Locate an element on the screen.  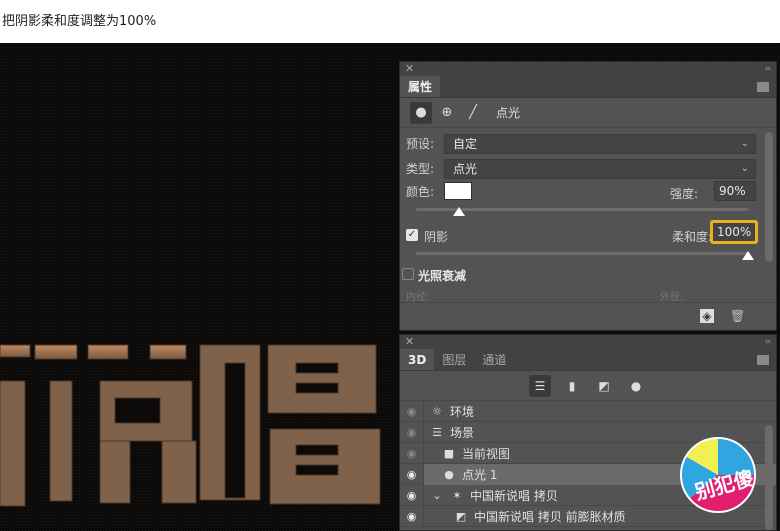
layer-label: 点光 1 is located at coordinates (480, 474).